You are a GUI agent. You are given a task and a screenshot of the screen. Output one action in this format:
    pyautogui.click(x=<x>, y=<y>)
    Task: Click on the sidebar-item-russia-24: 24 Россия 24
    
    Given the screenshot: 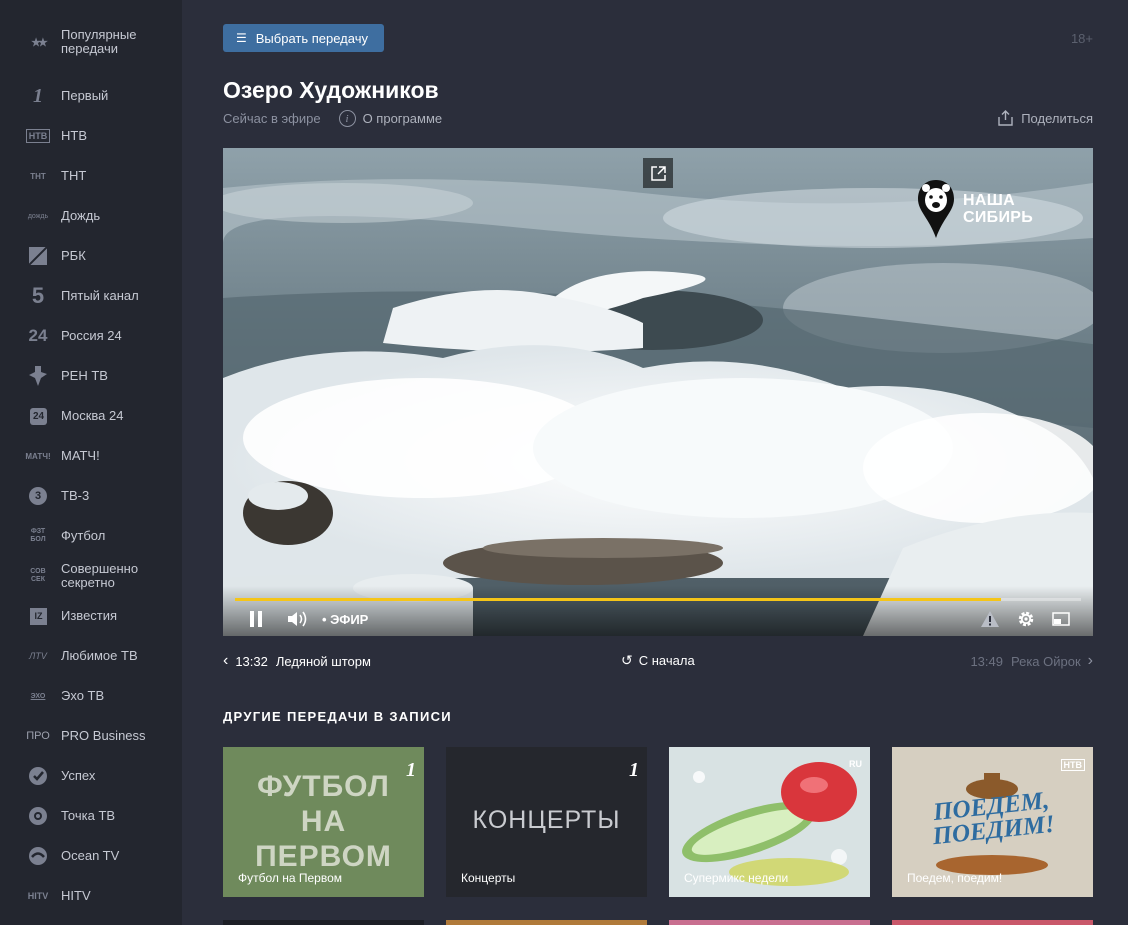 What is the action you would take?
    pyautogui.click(x=91, y=336)
    